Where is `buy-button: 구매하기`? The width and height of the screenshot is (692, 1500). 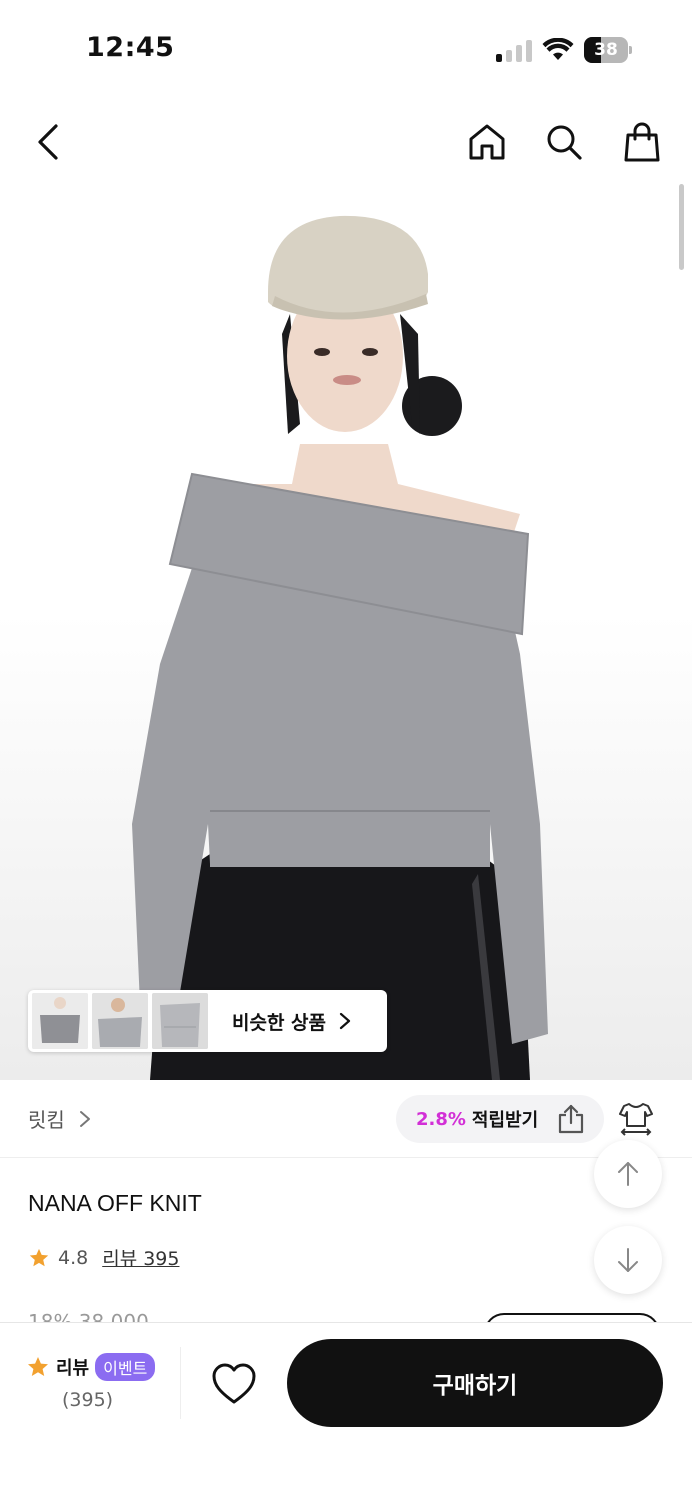
buy-button: 구매하기 is located at coordinates (475, 1383).